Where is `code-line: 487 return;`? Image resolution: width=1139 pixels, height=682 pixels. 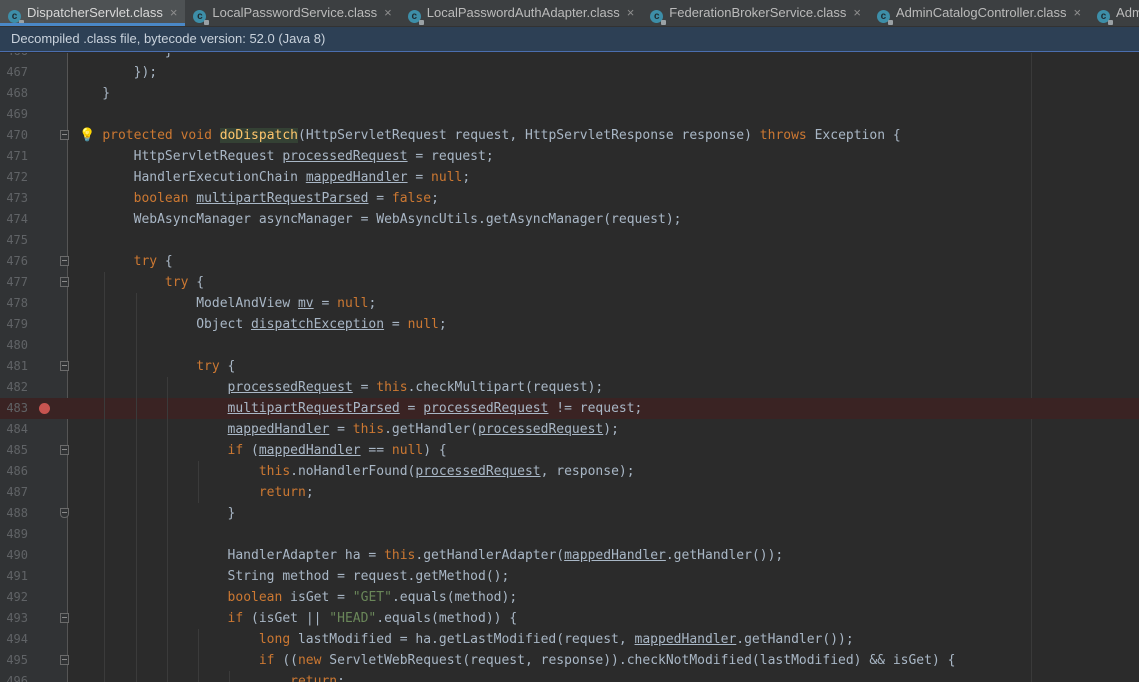 code-line: 487 return; is located at coordinates (569, 492).